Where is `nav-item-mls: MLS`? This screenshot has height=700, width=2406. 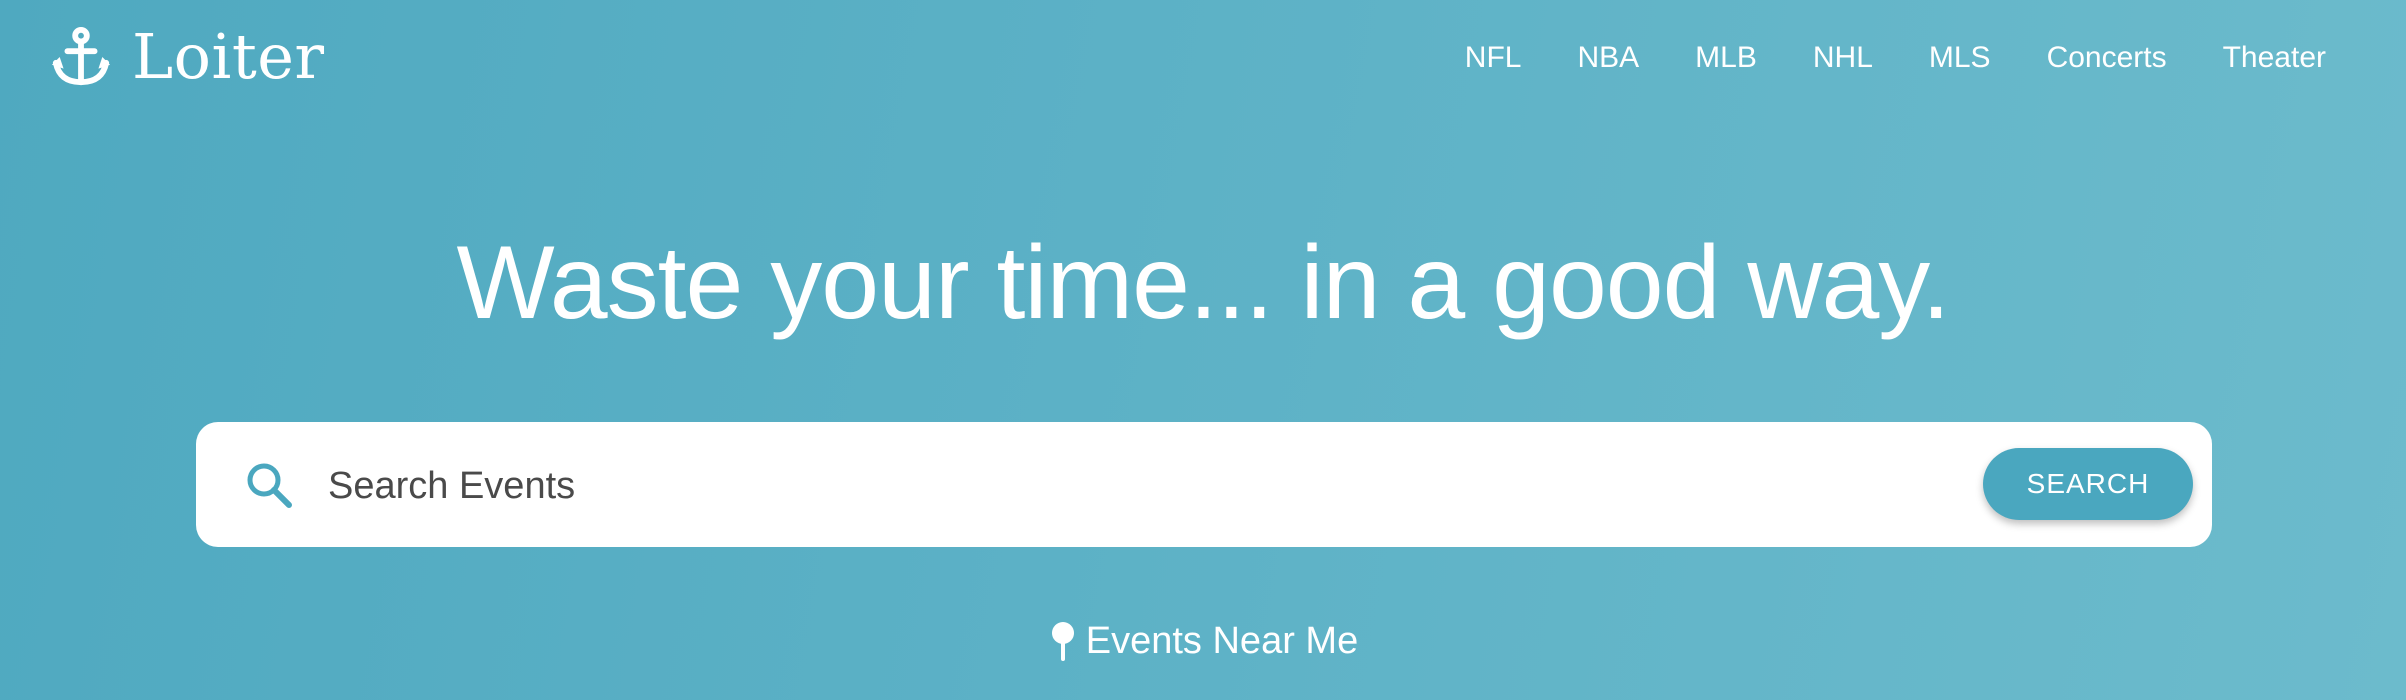 nav-item-mls: MLS is located at coordinates (1960, 58).